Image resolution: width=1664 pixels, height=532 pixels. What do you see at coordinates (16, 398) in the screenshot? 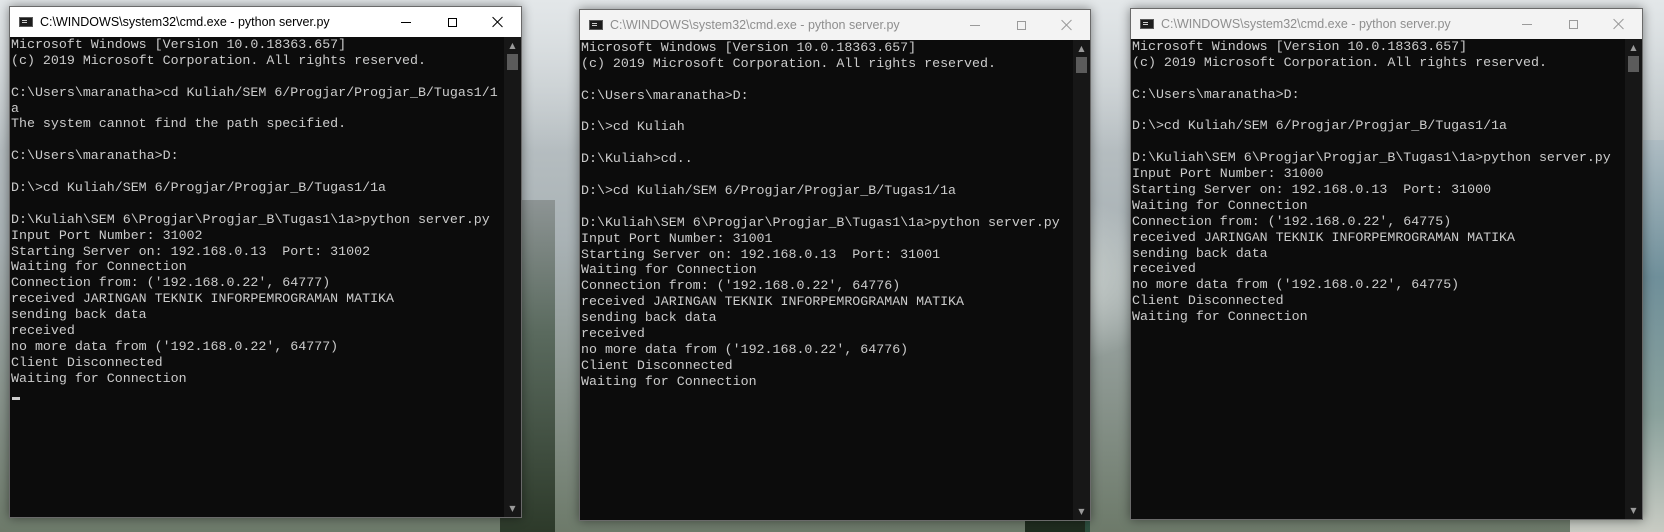
I see `text-cursor` at bounding box center [16, 398].